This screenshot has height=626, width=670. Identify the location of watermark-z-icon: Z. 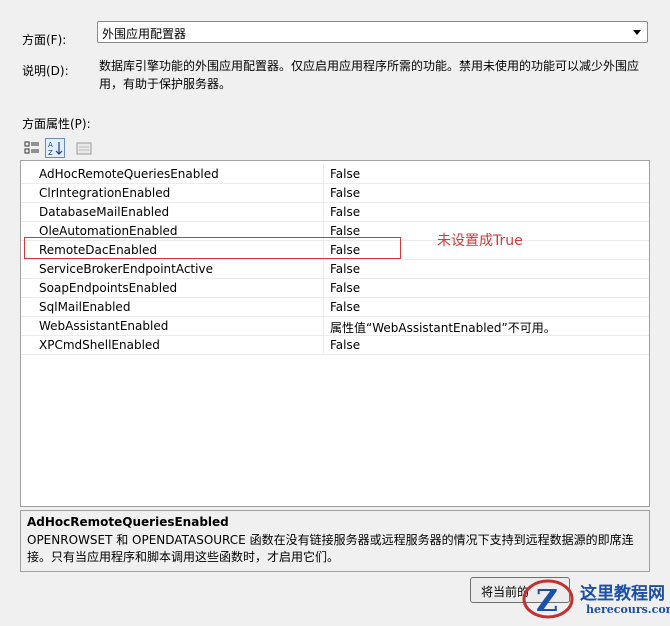
(548, 599).